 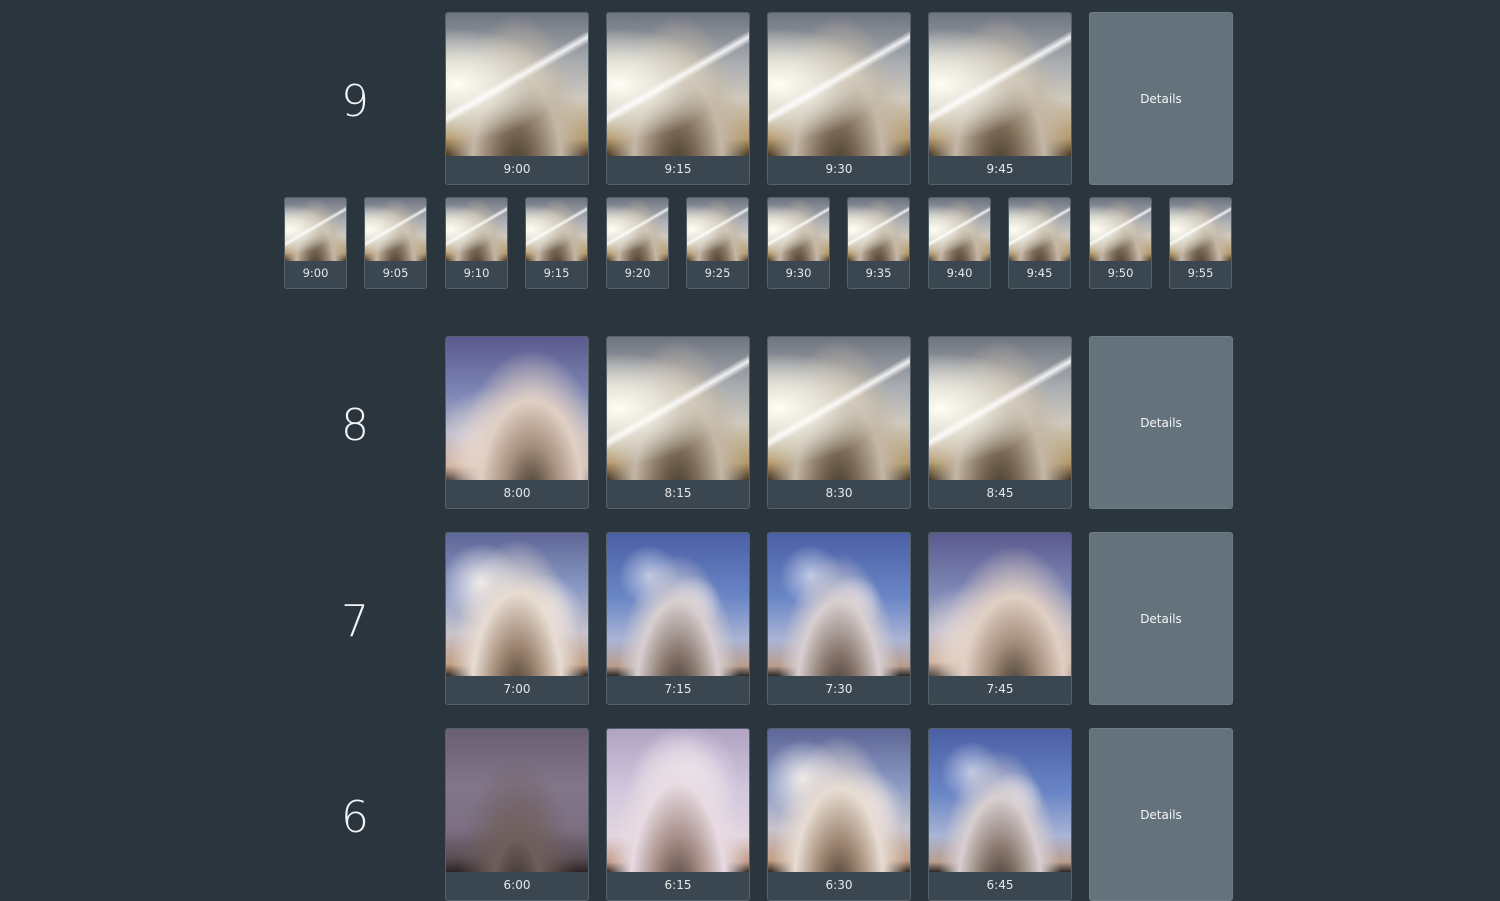 I want to click on hour-label-8: 8, so click(x=355, y=425).